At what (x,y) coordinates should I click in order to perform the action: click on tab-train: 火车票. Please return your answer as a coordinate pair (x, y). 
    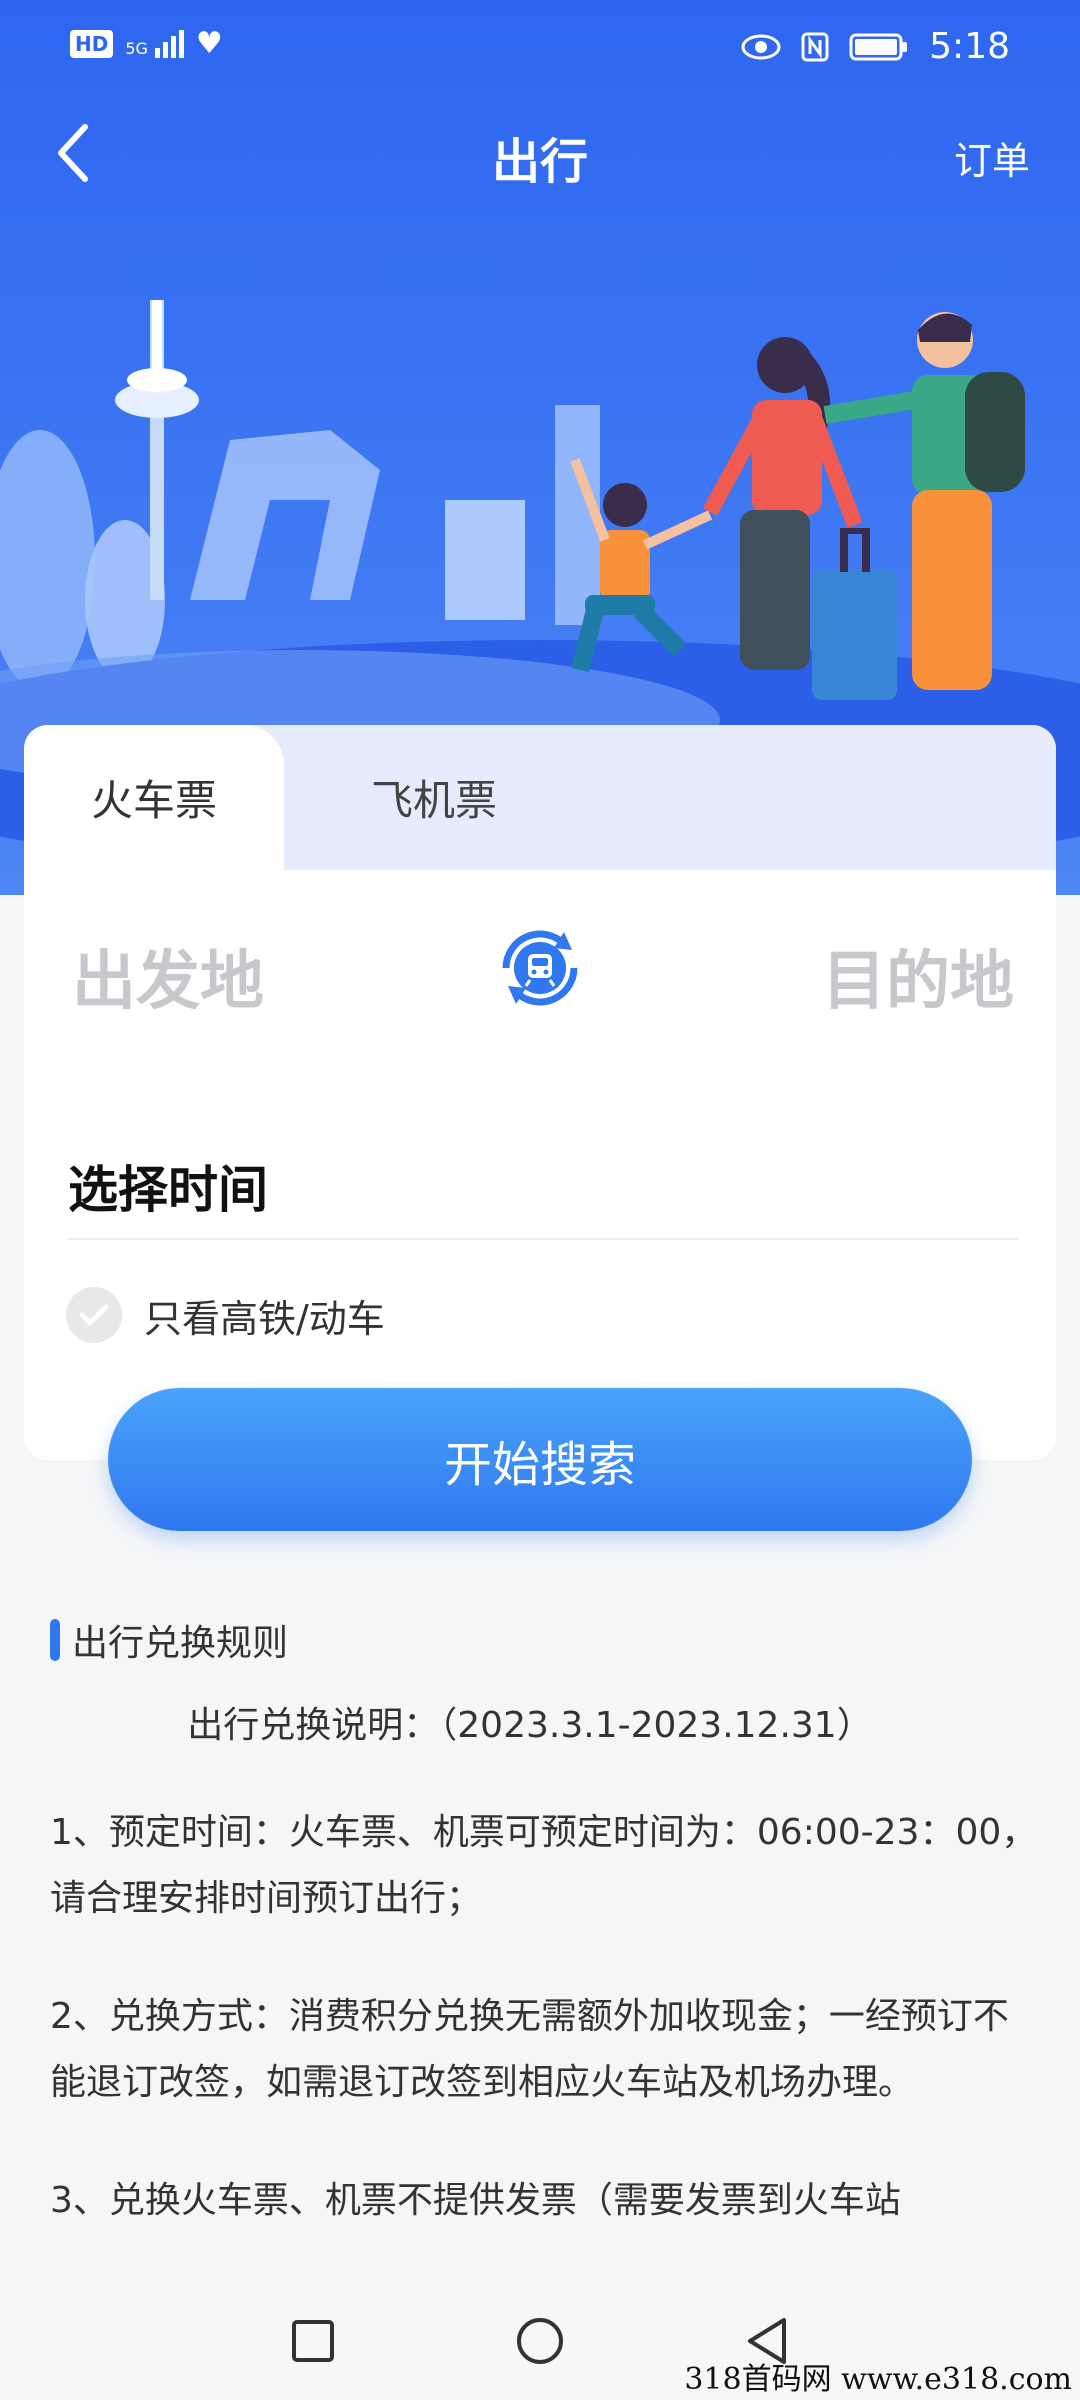
    Looking at the image, I should click on (154, 797).